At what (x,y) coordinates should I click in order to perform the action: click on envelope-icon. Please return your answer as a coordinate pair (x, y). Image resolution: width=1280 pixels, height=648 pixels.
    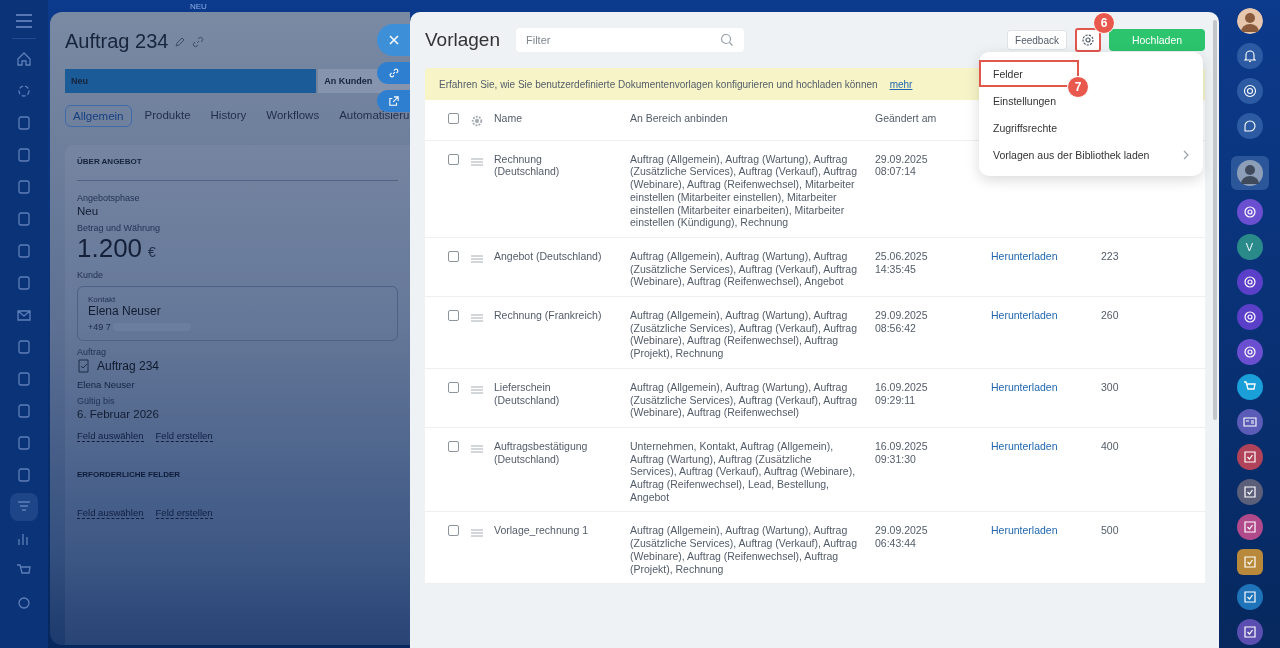
    Looking at the image, I should click on (24, 315).